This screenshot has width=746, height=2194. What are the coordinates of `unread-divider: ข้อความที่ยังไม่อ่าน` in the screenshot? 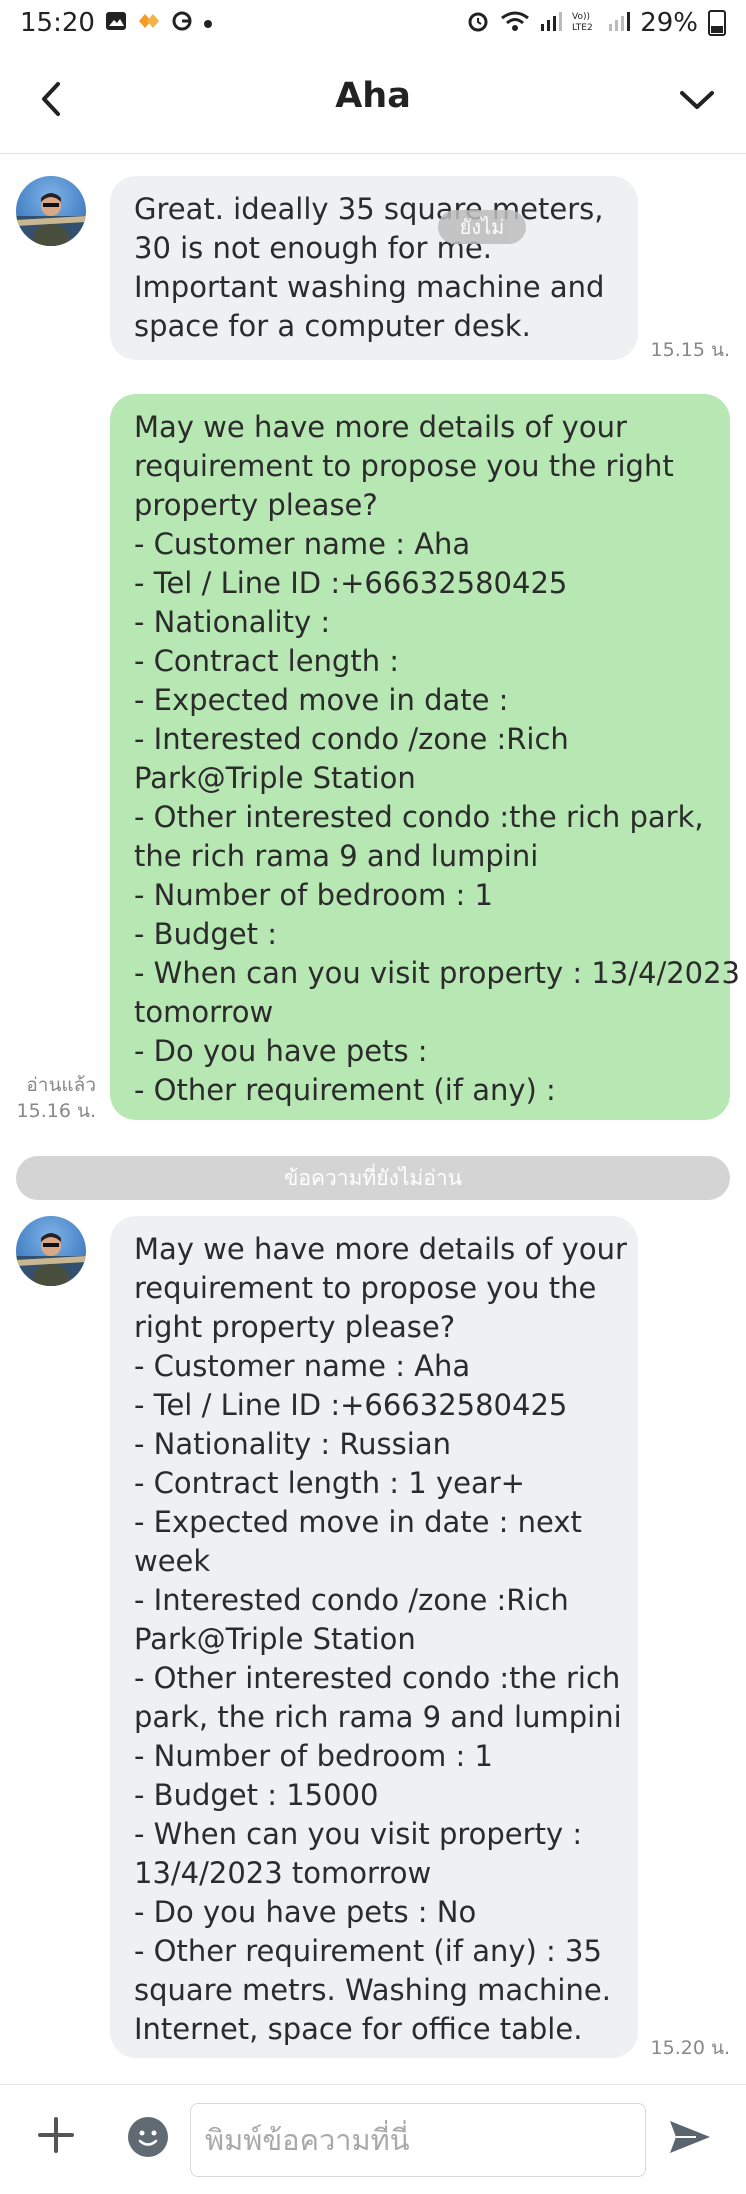 It's located at (373, 1178).